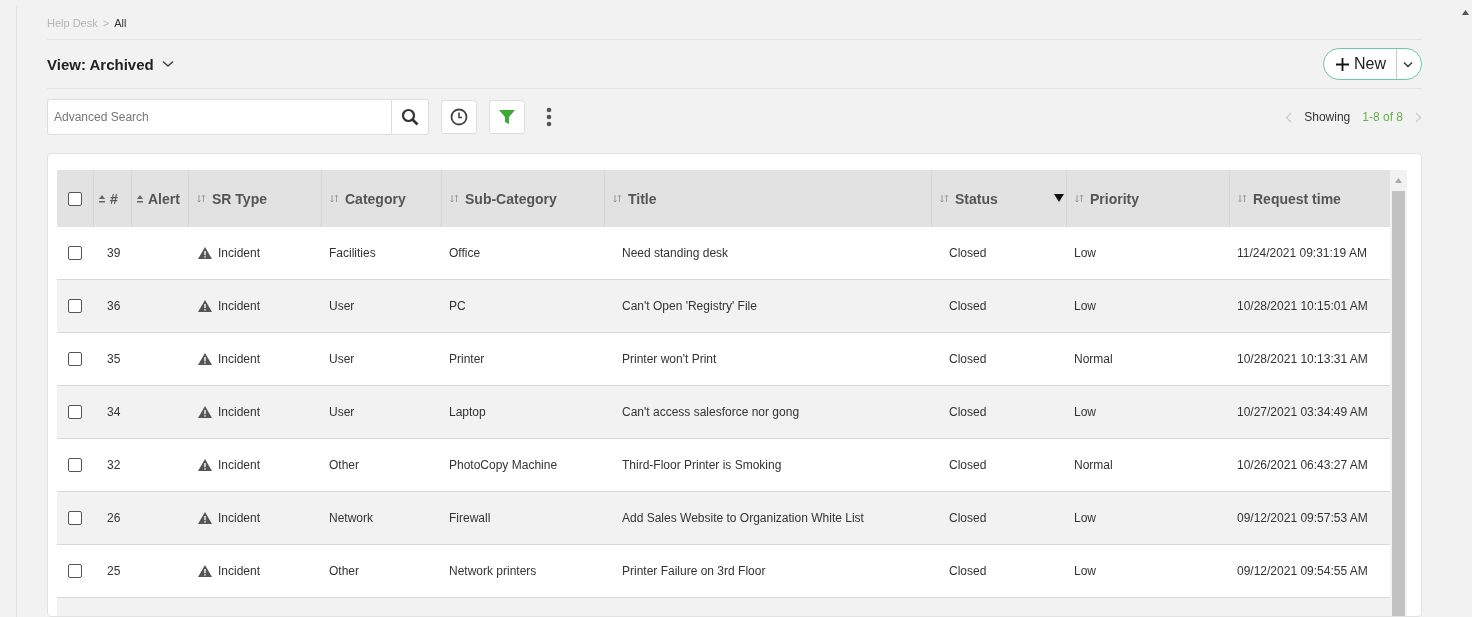  Describe the element at coordinates (1302, 465) in the screenshot. I see `table-cell: 10/26/2021 06:43:27 AM` at that location.